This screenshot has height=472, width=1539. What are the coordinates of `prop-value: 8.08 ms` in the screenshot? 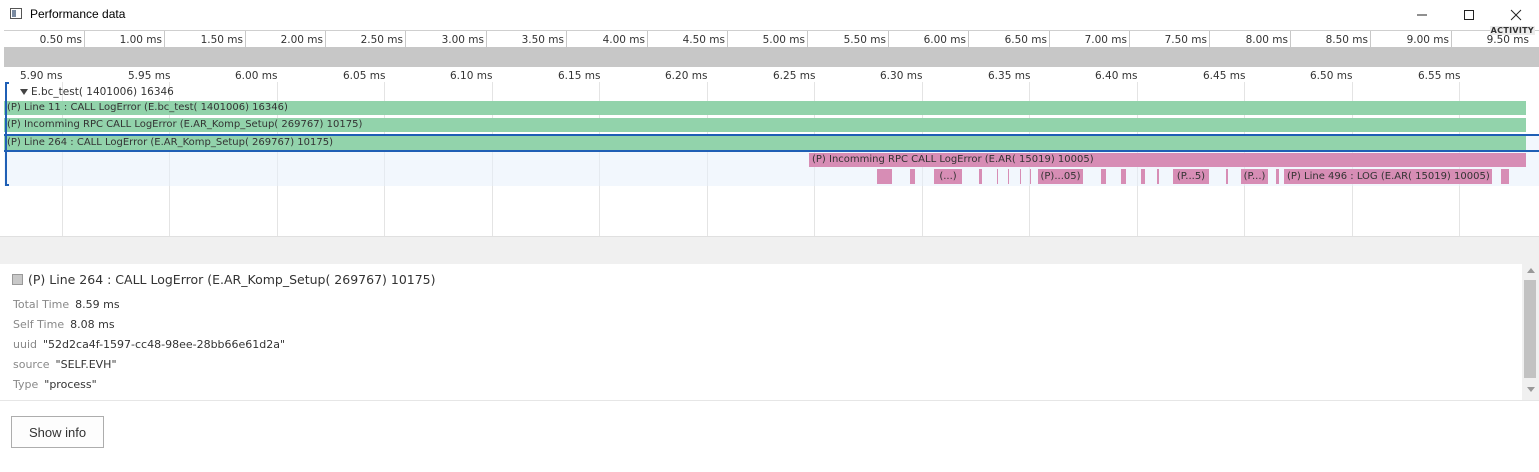 It's located at (92, 324).